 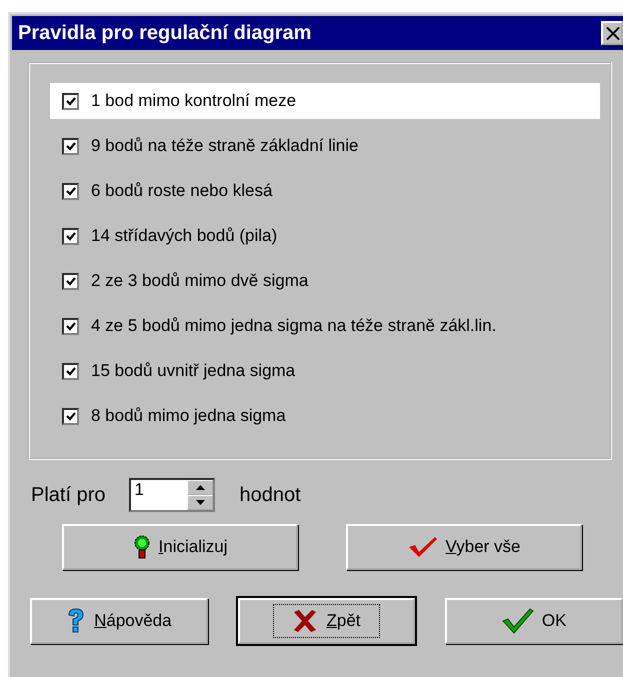 I want to click on close-button: ×, so click(x=612, y=33).